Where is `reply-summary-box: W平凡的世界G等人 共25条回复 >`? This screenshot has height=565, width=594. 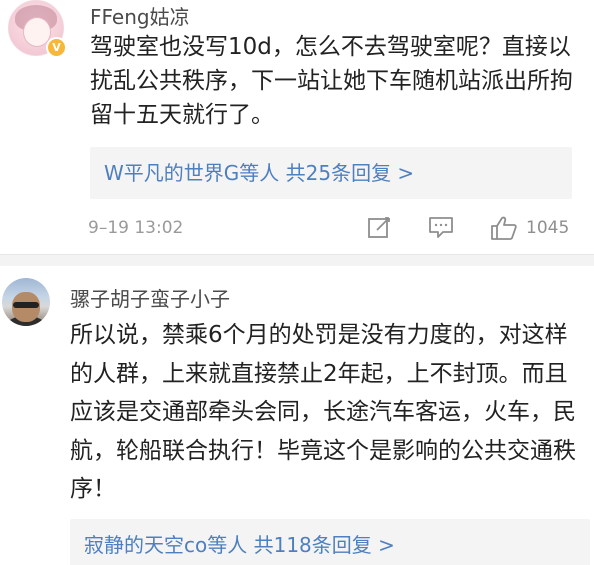
reply-summary-box: W平凡的世界G等人 共25条回复 > is located at coordinates (331, 173).